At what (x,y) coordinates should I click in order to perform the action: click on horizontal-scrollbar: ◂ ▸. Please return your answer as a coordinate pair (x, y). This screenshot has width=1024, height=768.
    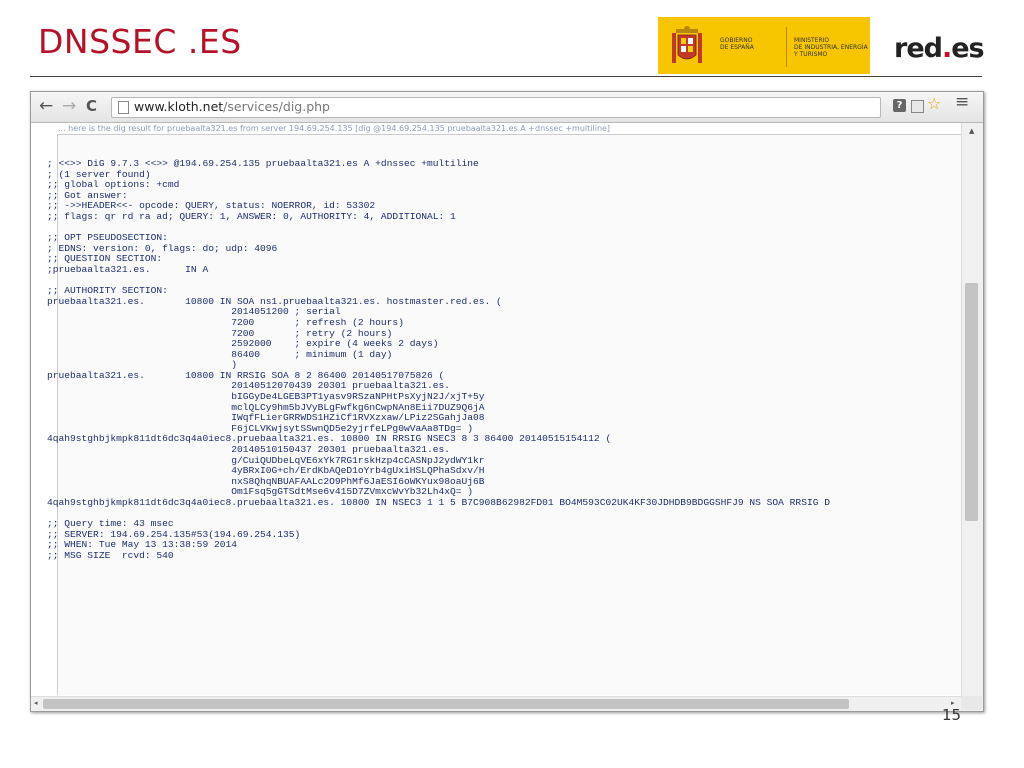
    Looking at the image, I should click on (496, 703).